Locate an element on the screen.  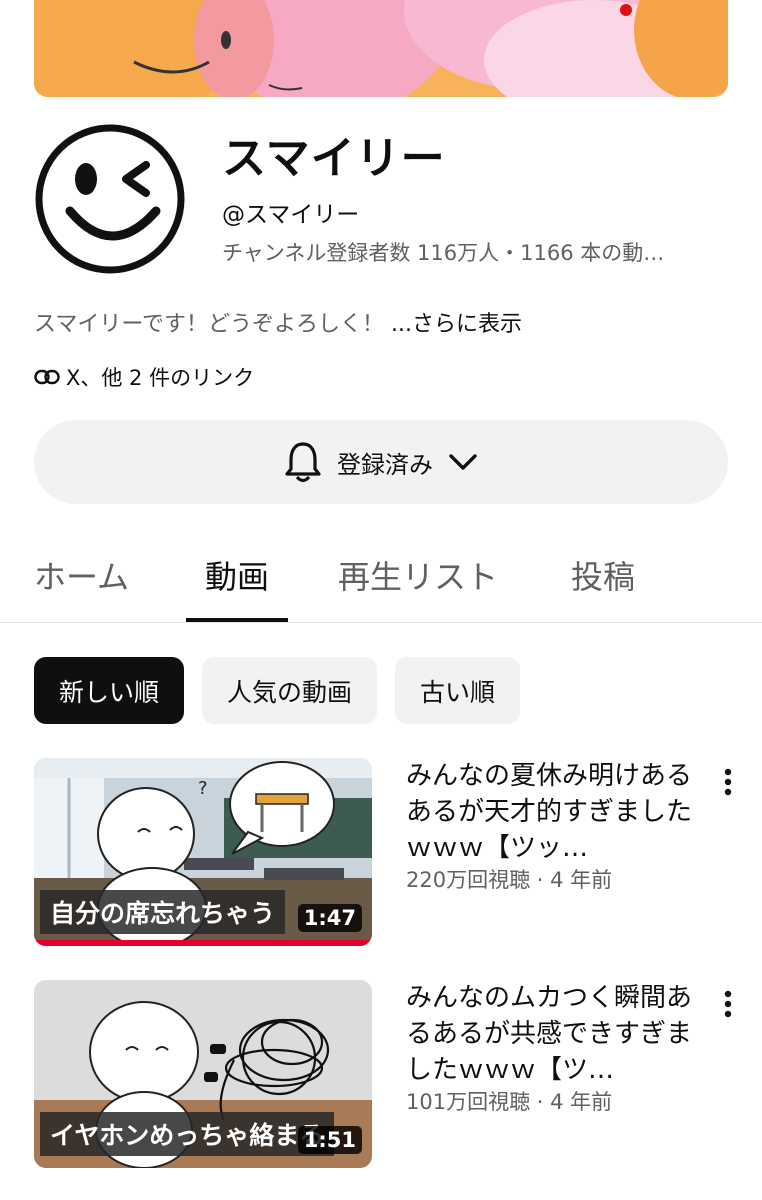
sort-chips: 新しい順 人気の動画 古い順 is located at coordinates (277, 690).